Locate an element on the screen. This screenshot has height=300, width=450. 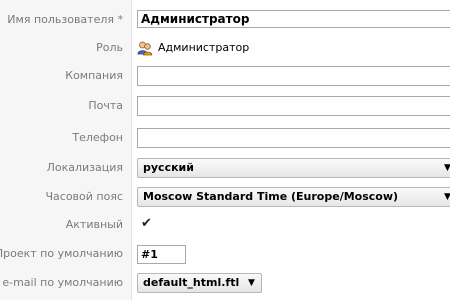
locale-label: Локализация is located at coordinates (84, 167).